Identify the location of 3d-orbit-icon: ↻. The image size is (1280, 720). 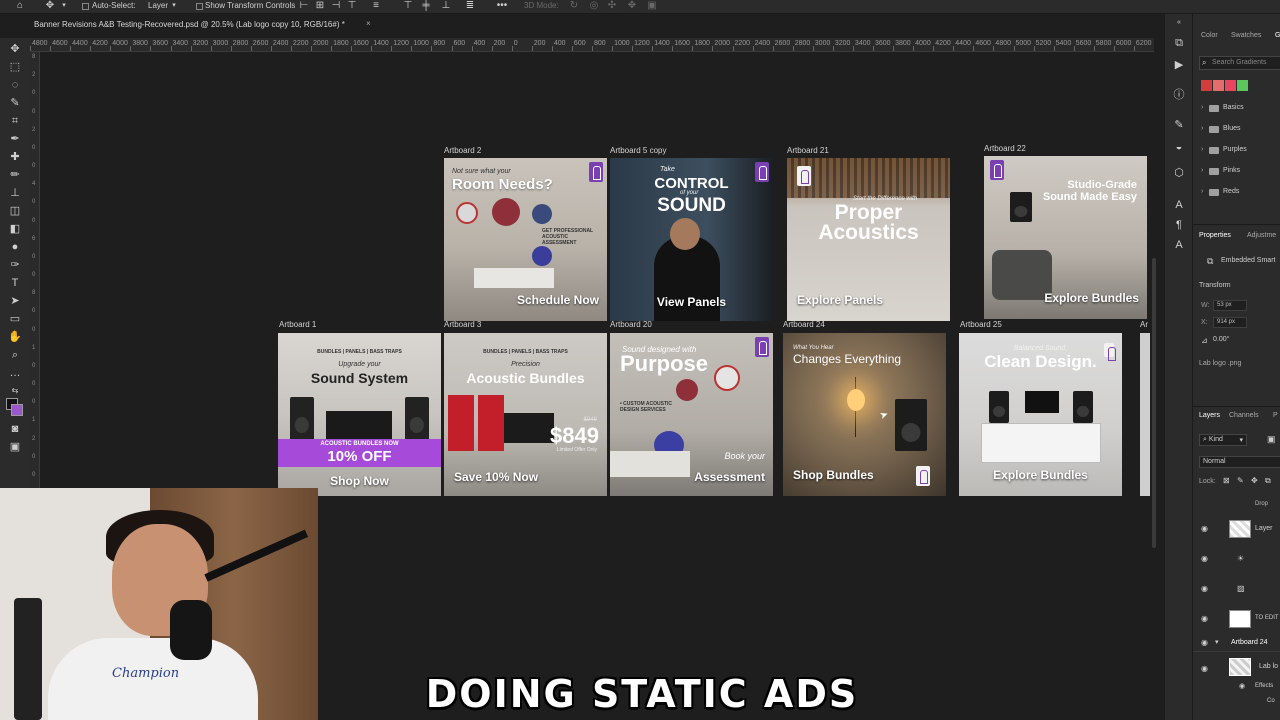
(574, 6).